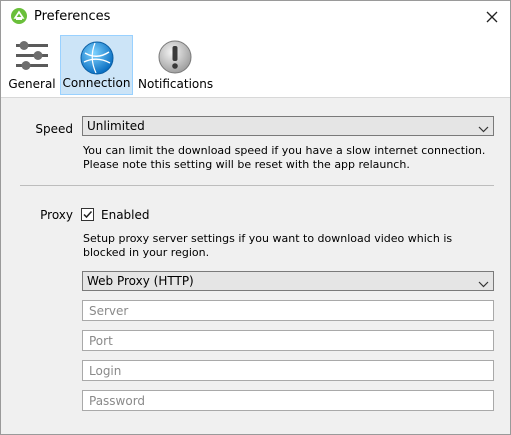  Describe the element at coordinates (56, 215) in the screenshot. I see `proxy-label: Proxy` at that location.